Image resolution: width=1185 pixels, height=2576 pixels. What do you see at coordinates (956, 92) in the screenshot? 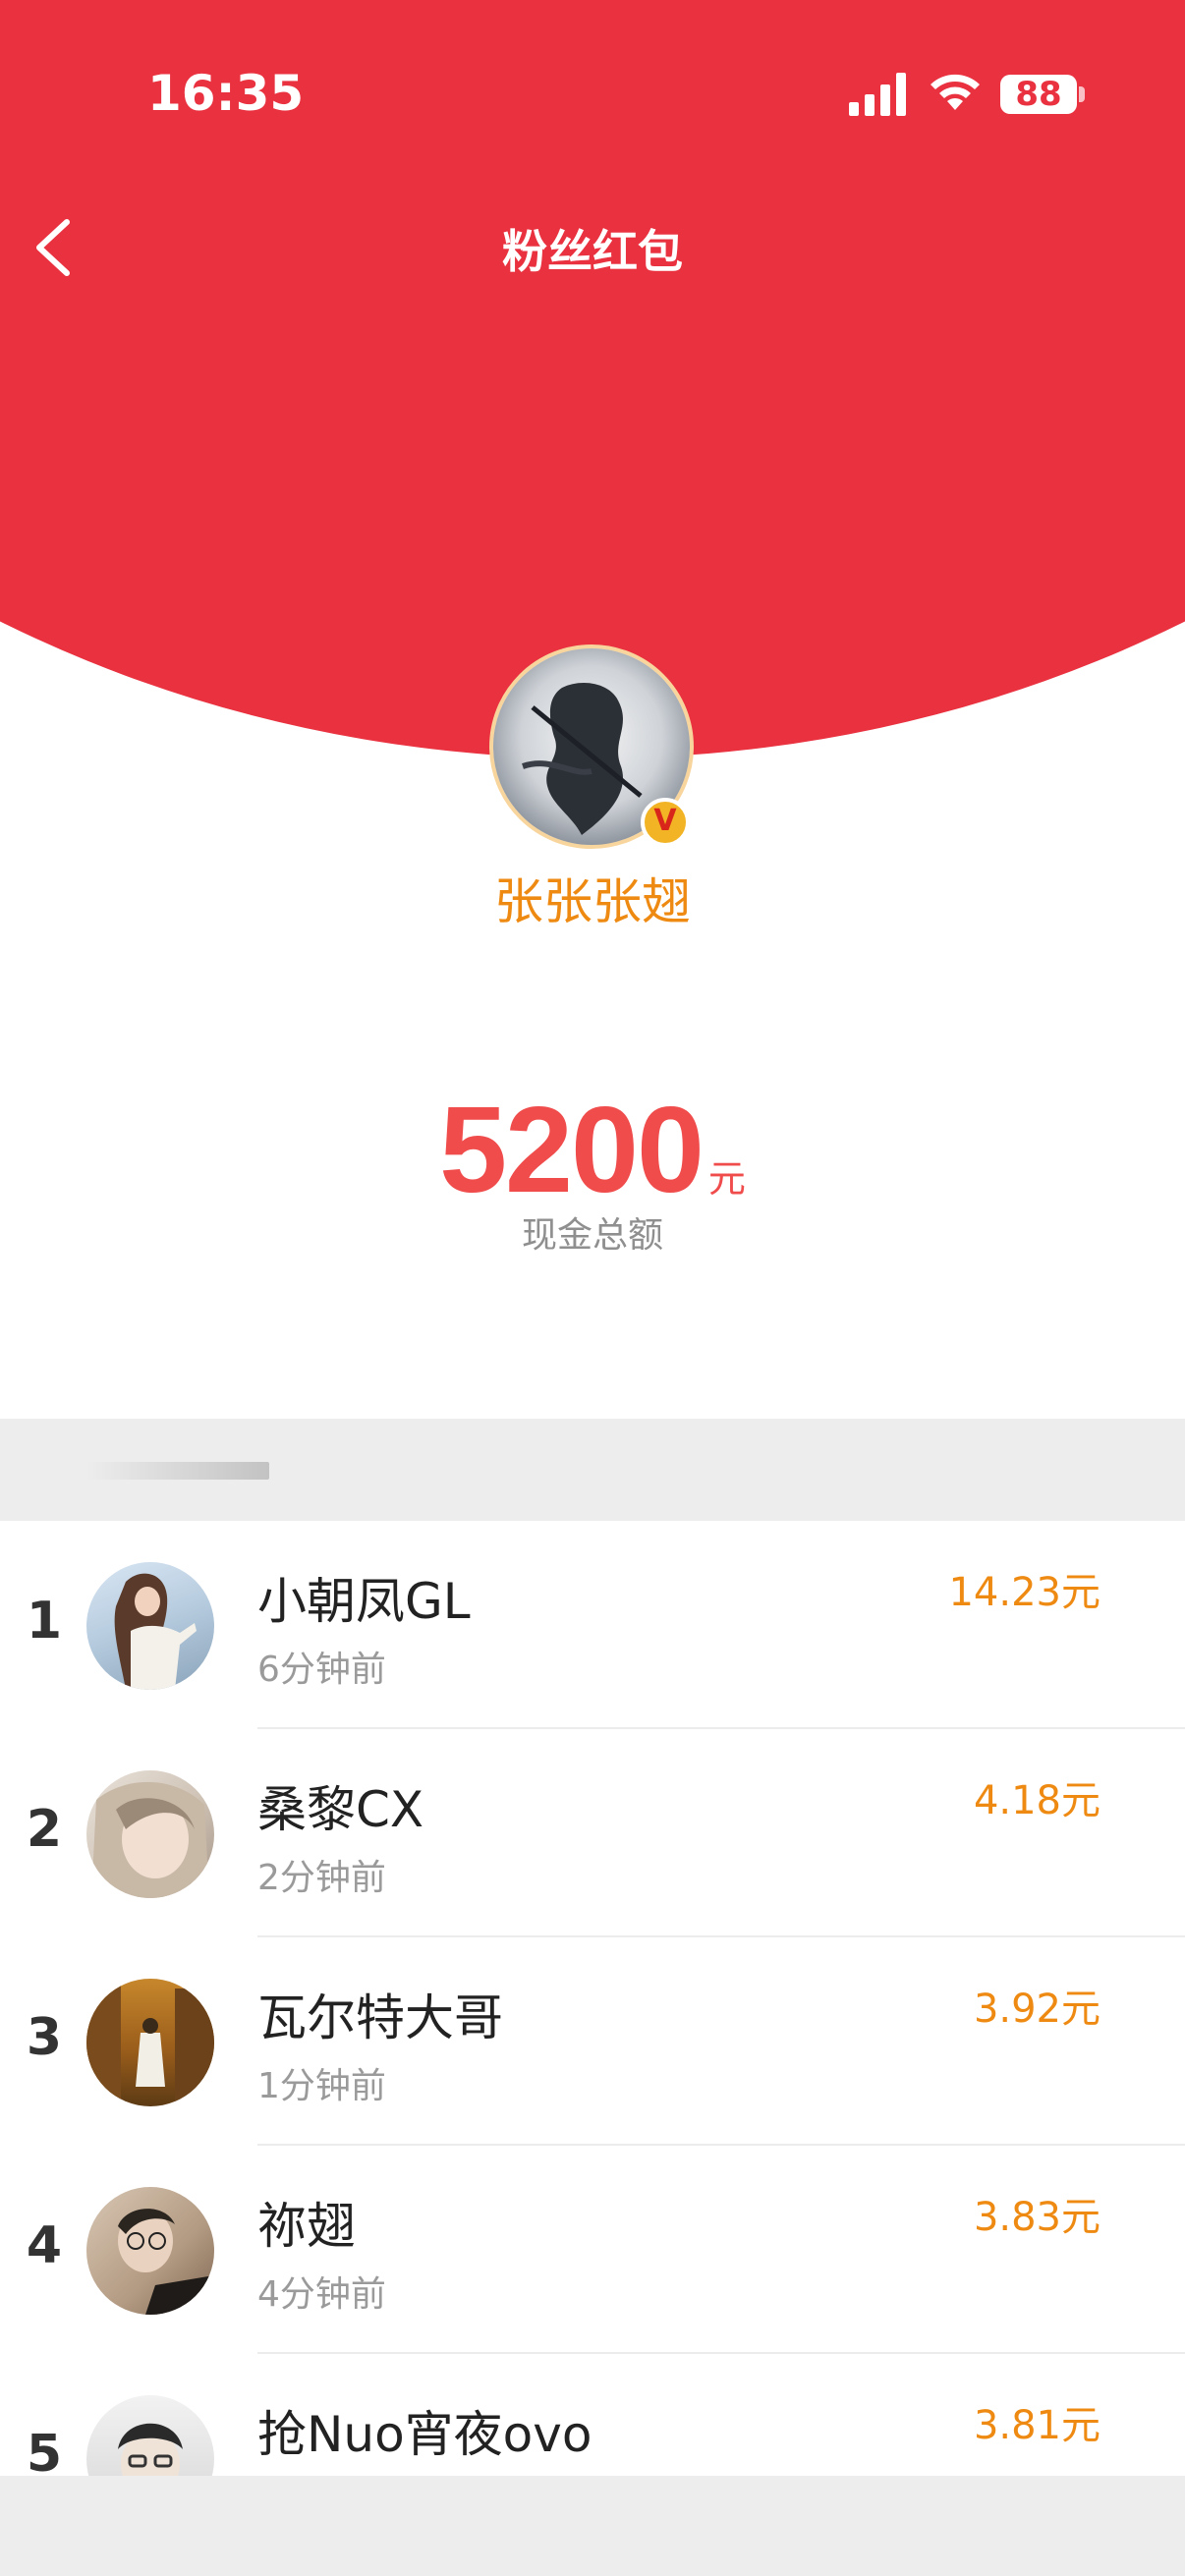
I see `wifi-icon` at bounding box center [956, 92].